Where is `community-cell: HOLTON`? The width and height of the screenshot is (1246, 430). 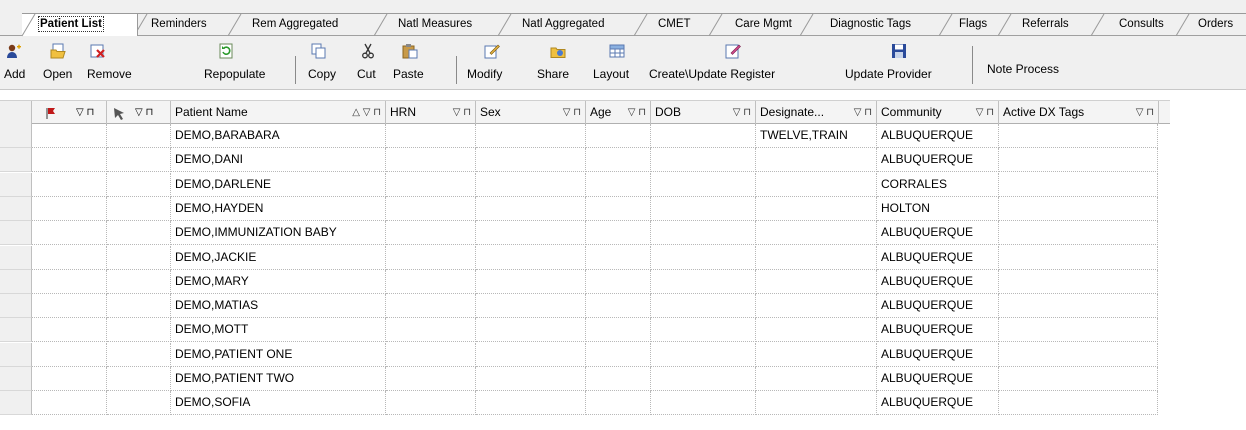 community-cell: HOLTON is located at coordinates (938, 208).